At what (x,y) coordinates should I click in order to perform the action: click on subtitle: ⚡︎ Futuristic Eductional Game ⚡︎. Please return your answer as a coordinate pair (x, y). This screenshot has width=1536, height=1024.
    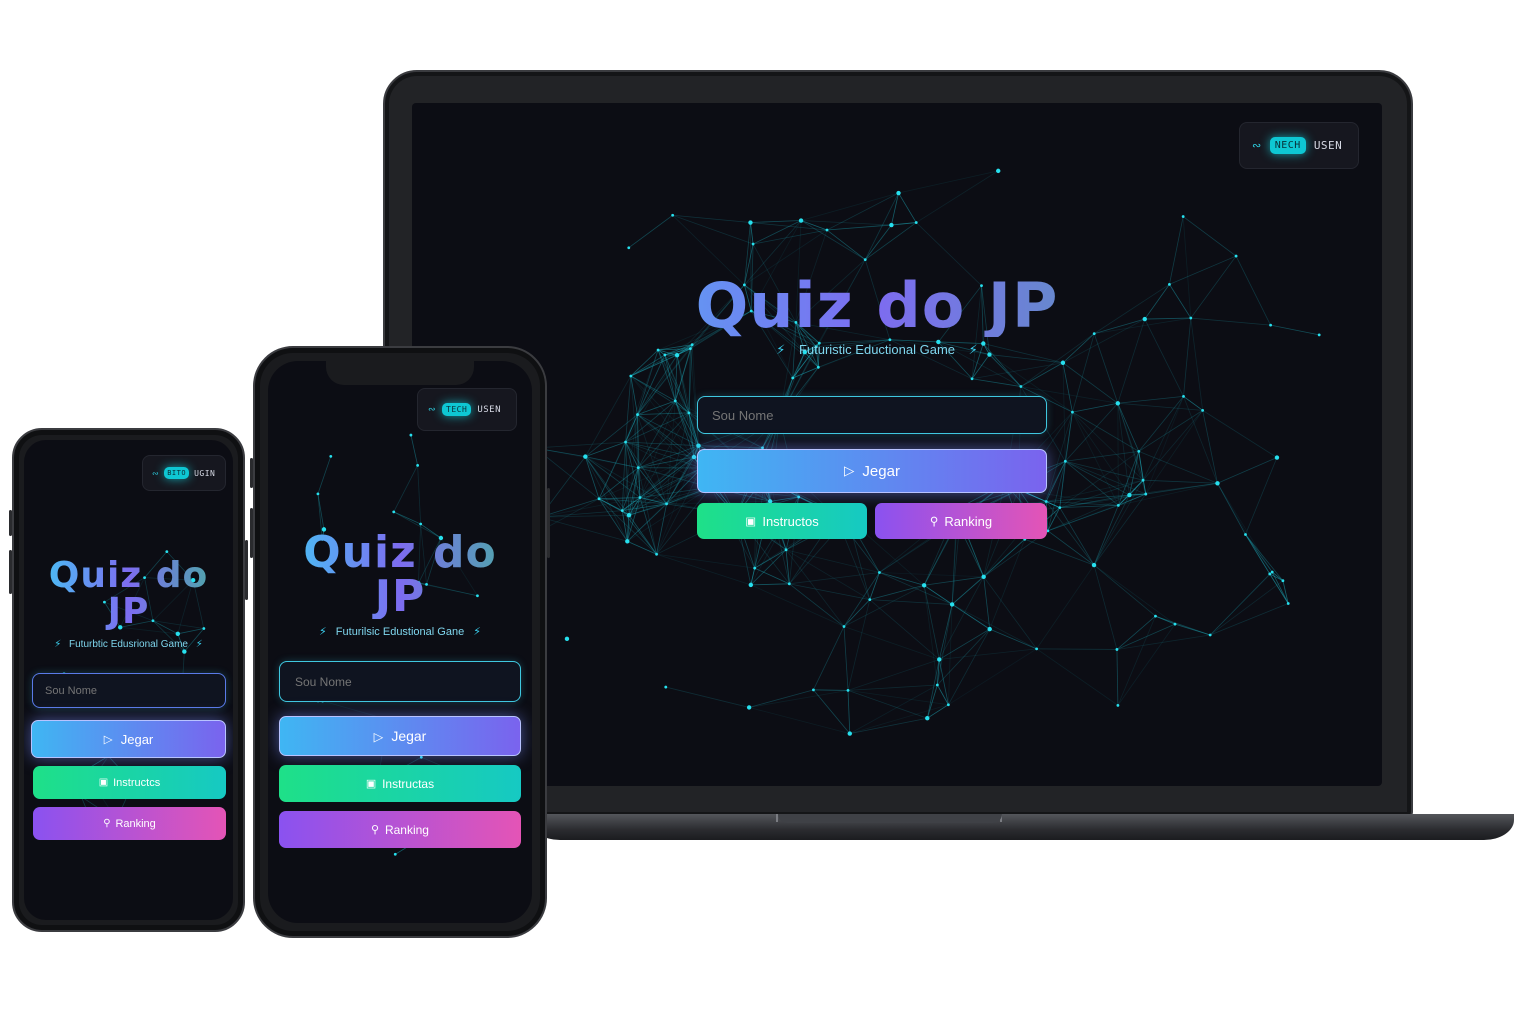
    Looking at the image, I should click on (877, 350).